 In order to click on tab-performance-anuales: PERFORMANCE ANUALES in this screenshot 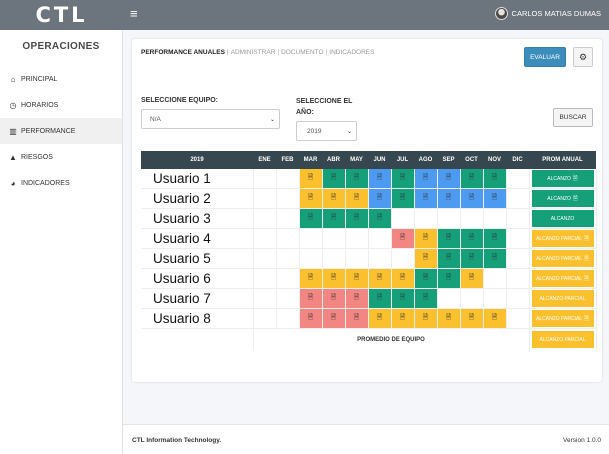, I will do `click(183, 52)`.